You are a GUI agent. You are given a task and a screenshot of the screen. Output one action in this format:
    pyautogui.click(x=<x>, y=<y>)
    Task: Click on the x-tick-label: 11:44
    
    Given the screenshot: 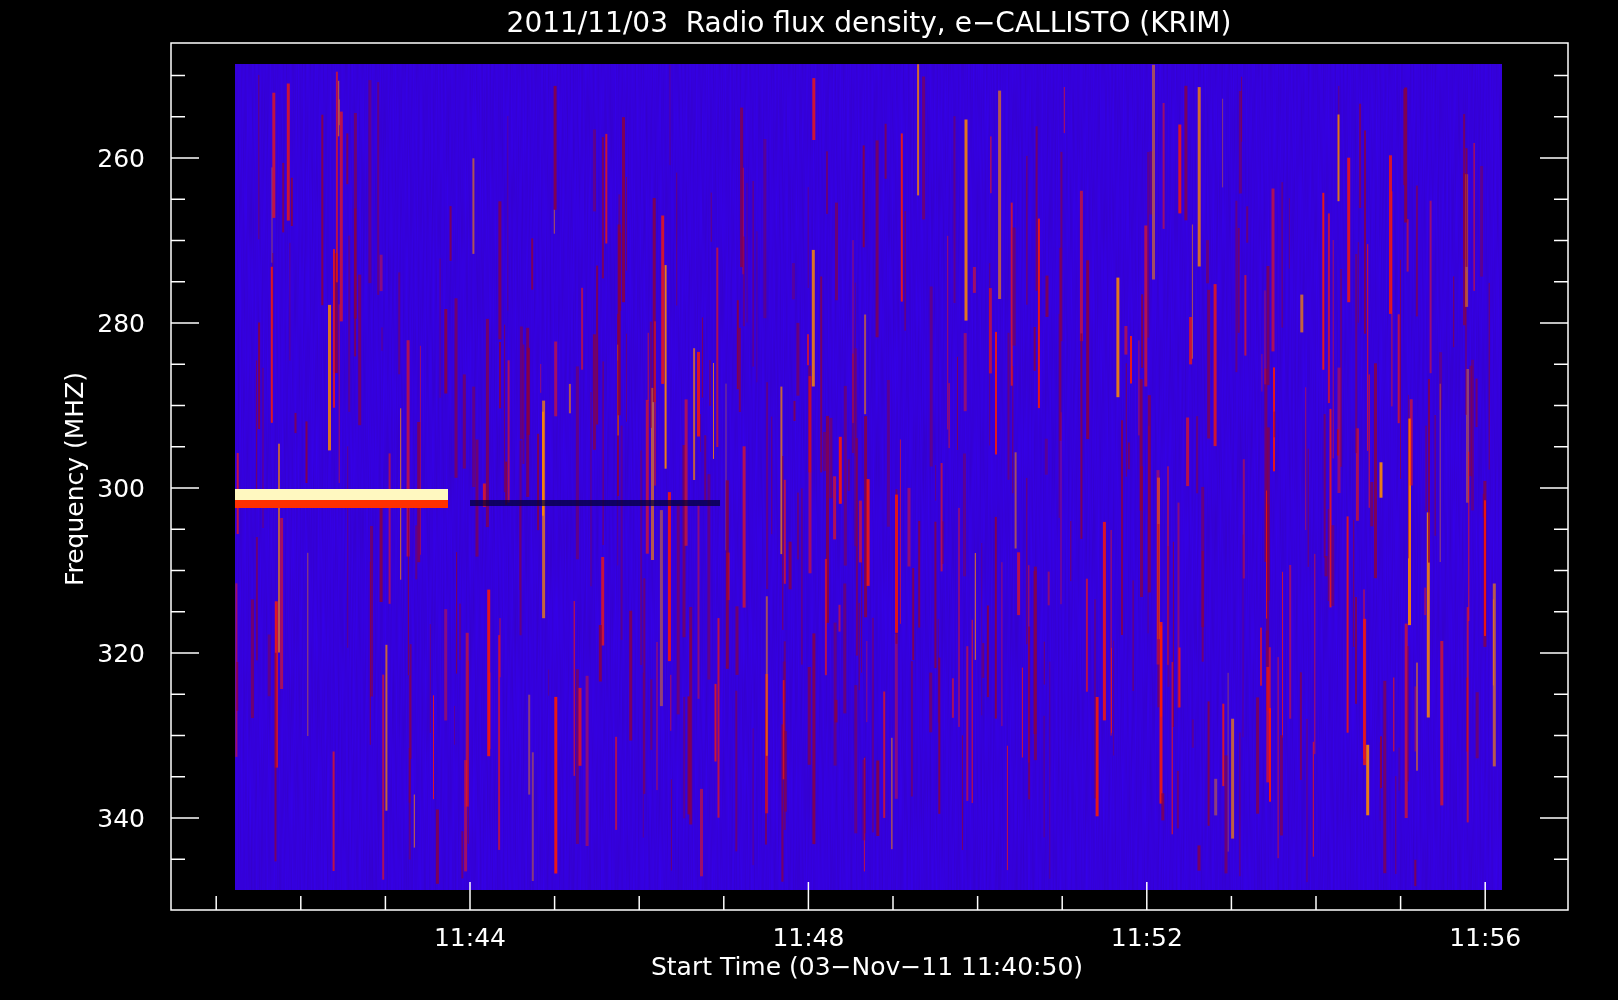 What is the action you would take?
    pyautogui.click(x=470, y=937)
    